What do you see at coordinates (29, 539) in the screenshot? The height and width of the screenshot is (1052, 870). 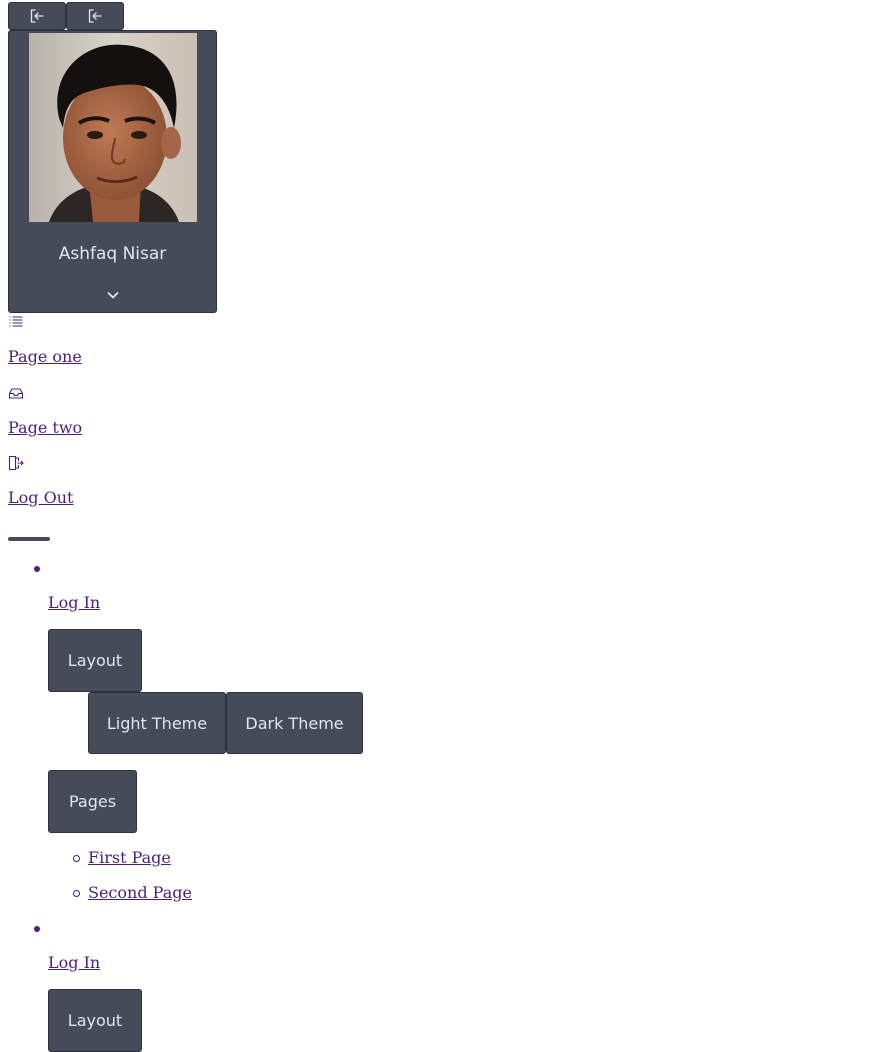 I see `menu-separator` at bounding box center [29, 539].